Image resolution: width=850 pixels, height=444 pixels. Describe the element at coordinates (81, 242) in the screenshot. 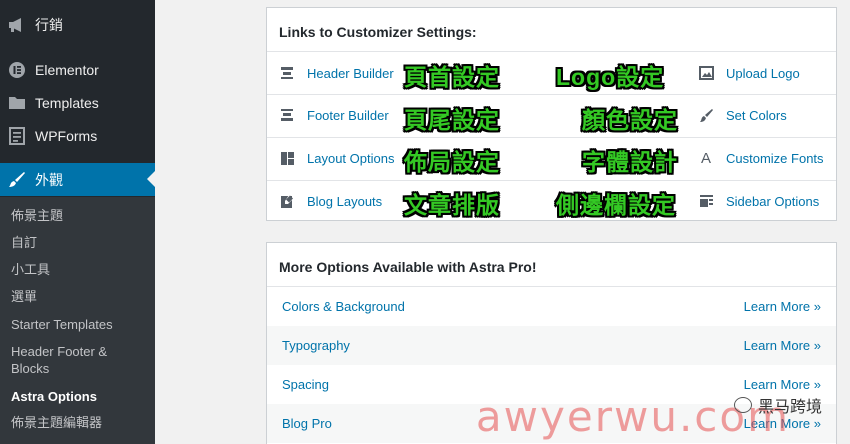

I see `submenu-item-customize: 自訂` at that location.